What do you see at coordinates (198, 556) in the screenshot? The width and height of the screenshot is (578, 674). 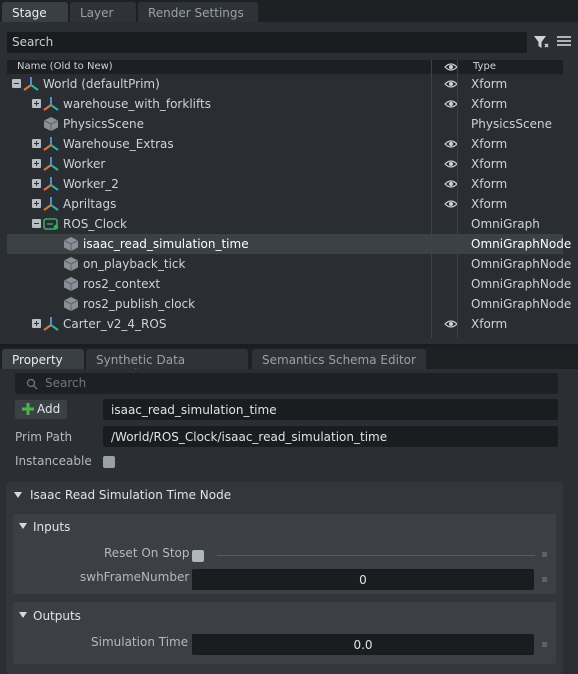 I see `reset-on-stop-checkbox` at bounding box center [198, 556].